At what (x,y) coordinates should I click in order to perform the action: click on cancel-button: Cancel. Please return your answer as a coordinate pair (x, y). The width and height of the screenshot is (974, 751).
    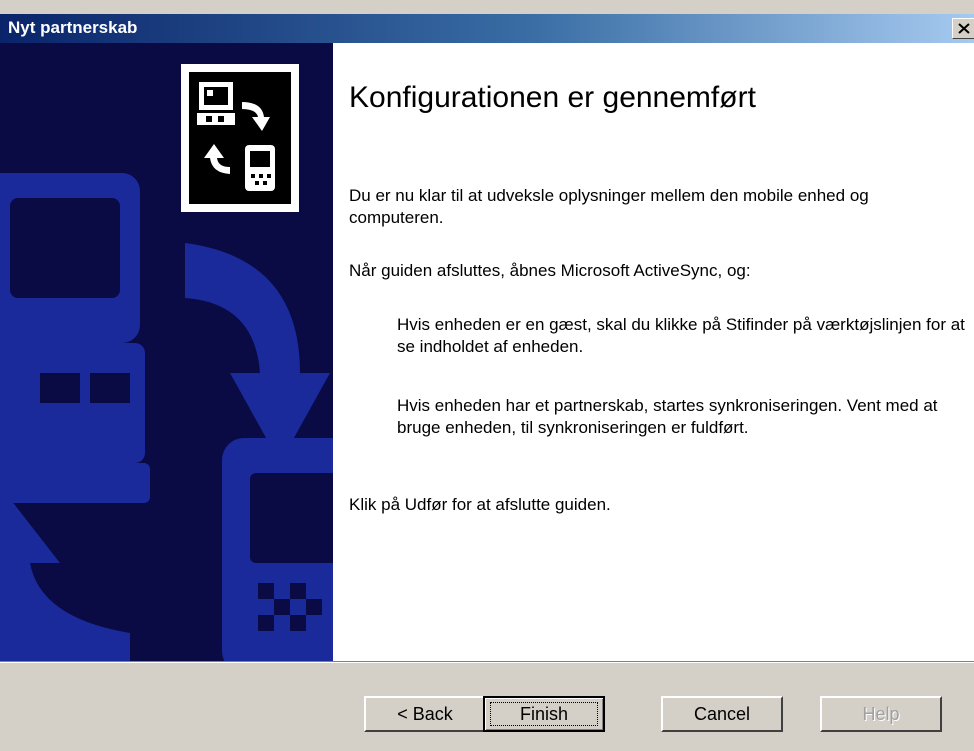
    Looking at the image, I should click on (722, 714).